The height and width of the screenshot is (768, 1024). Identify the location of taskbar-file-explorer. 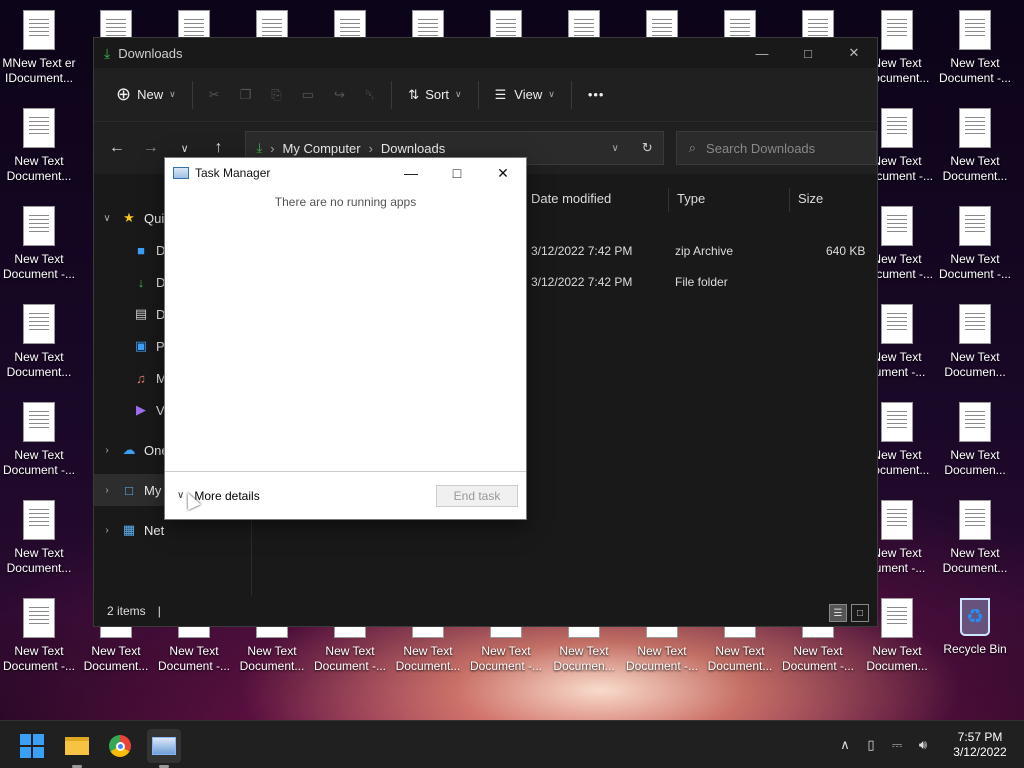
(77, 748).